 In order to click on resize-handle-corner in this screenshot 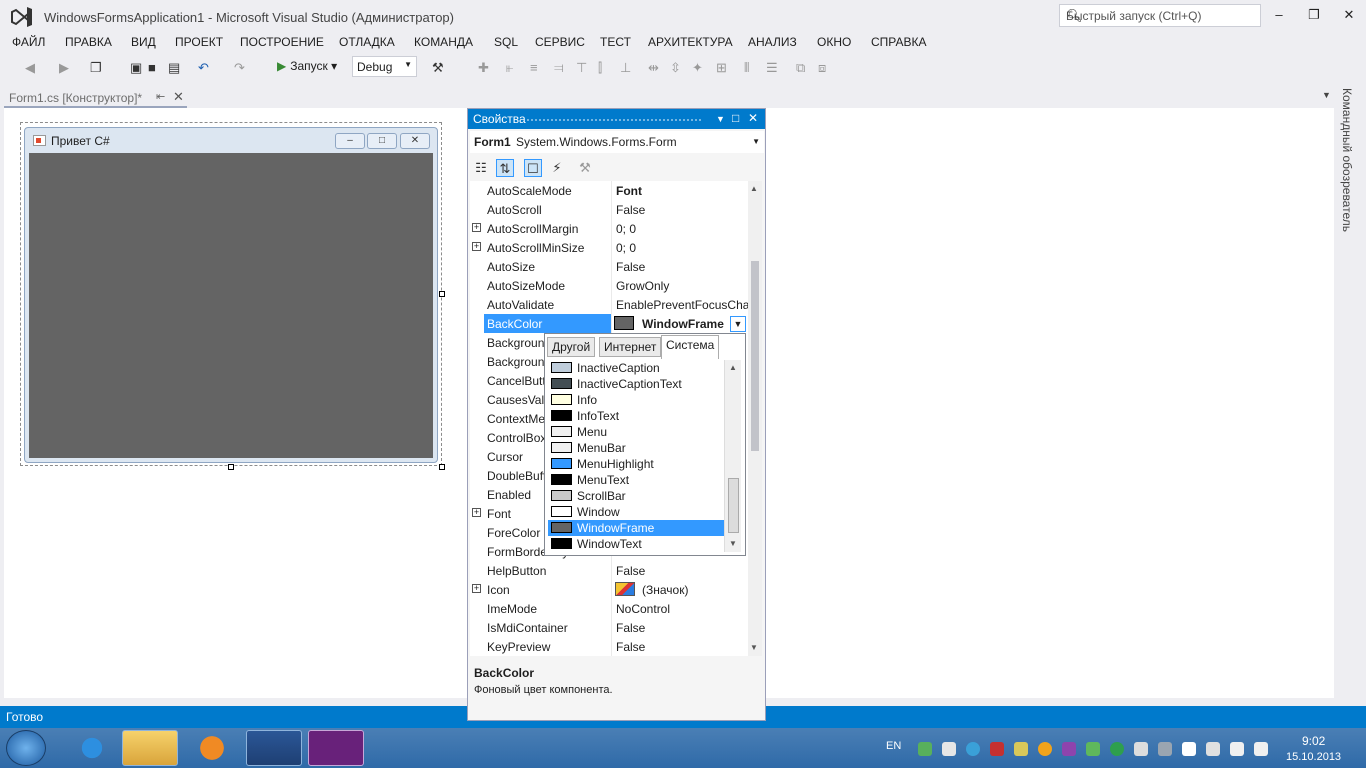, I will do `click(442, 467)`.